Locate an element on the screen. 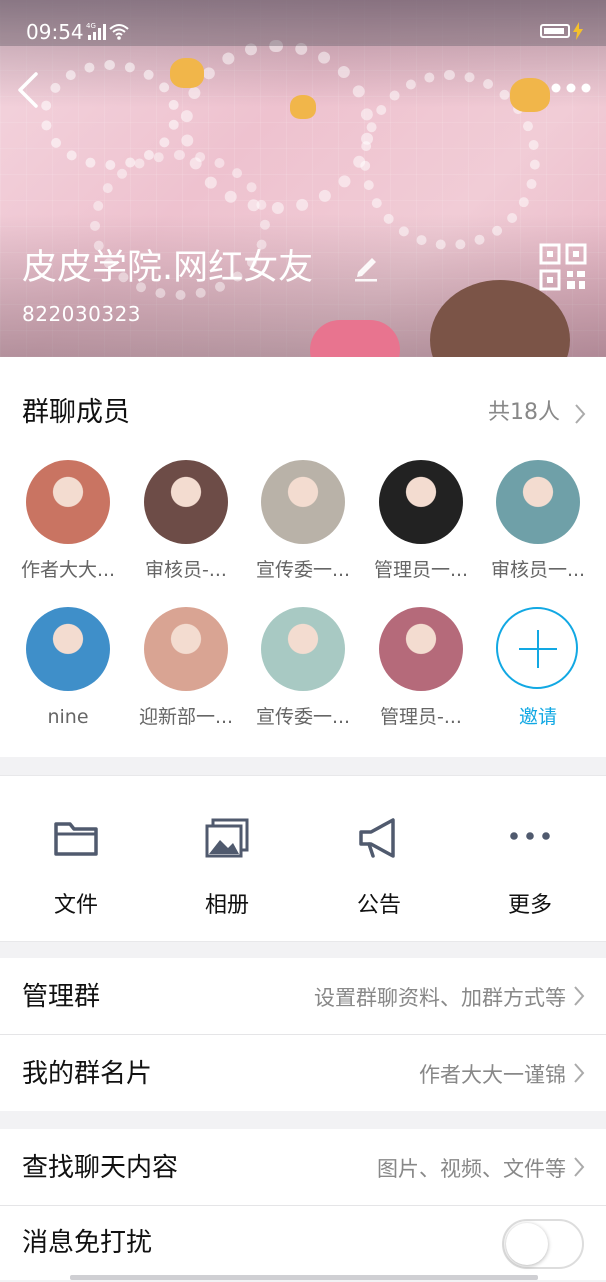 The height and width of the screenshot is (1282, 606). group-name: 皮皮学院.网红女友 is located at coordinates (168, 268).